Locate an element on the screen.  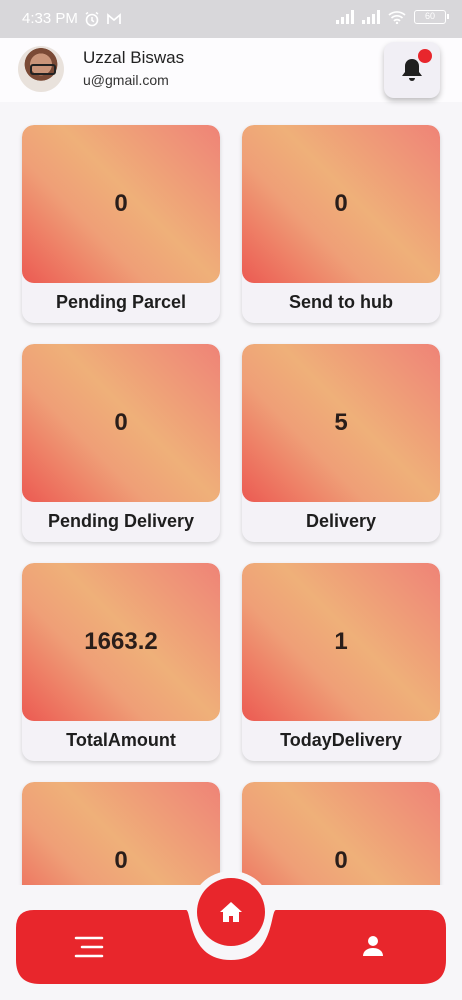
card-send-to-hub: 0 Send to hub is located at coordinates (341, 224).